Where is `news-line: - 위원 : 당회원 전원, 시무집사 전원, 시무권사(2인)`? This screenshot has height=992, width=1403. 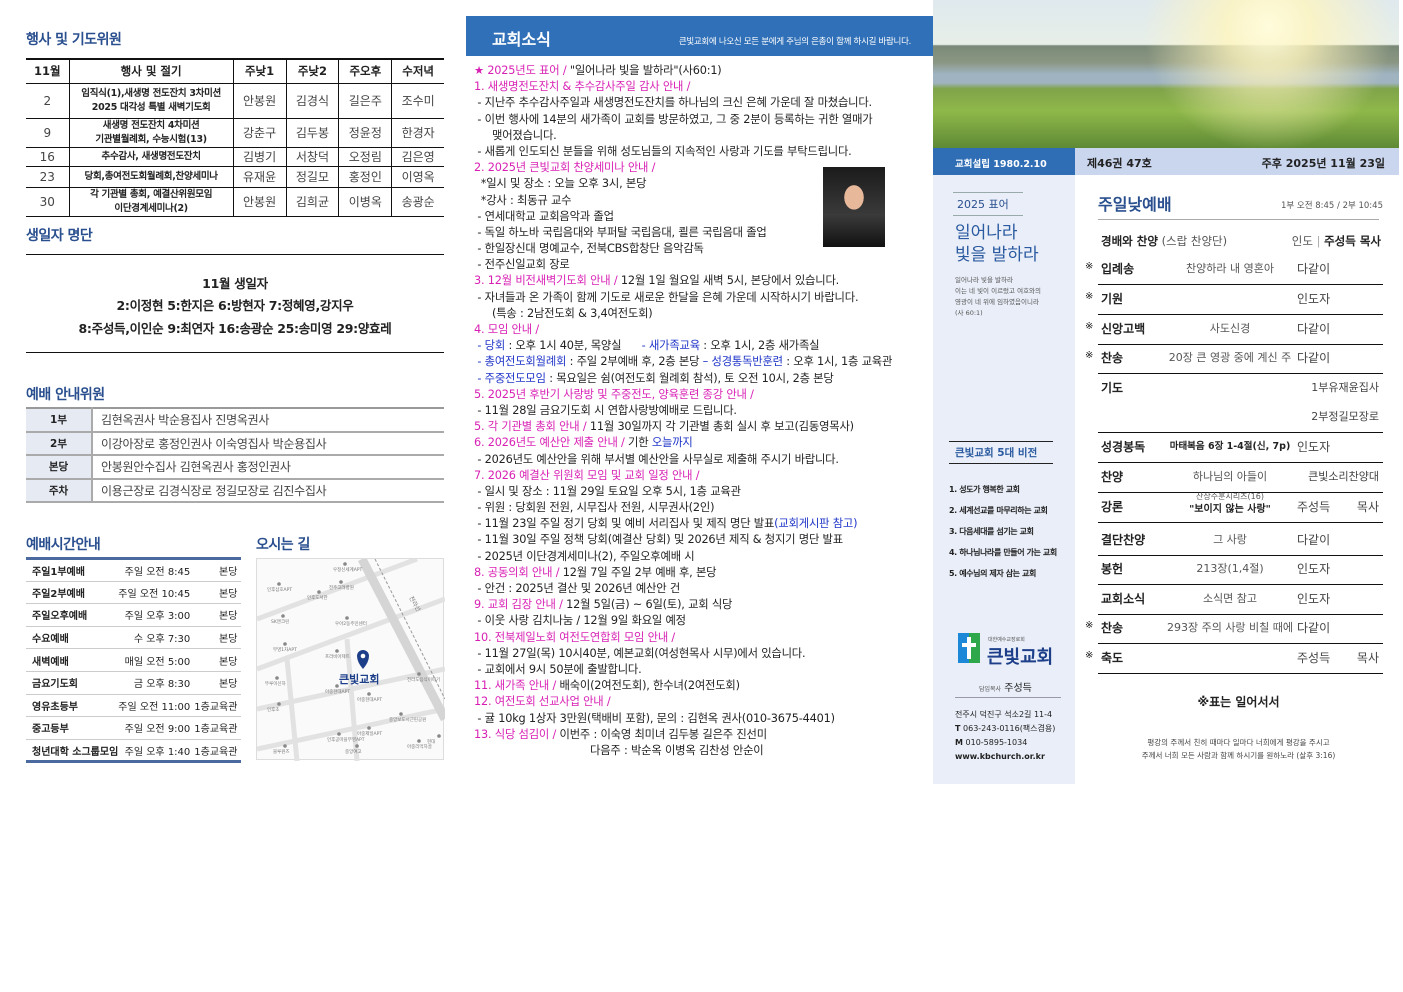
news-line: - 위원 : 당회원 전원, 시무집사 전원, 시무권사(2인) is located at coordinates (699, 508).